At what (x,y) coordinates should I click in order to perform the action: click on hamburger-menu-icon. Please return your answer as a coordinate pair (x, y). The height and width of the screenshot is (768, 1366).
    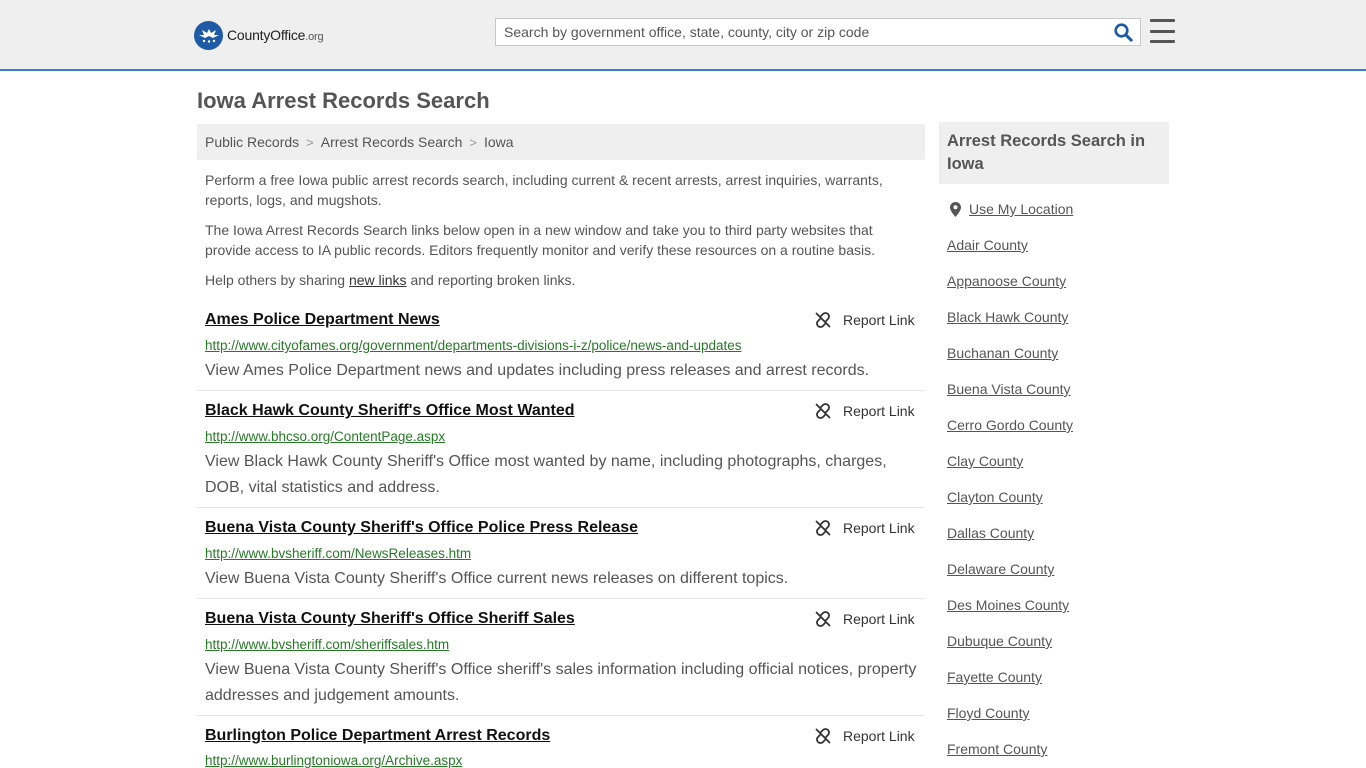
    Looking at the image, I should click on (1162, 31).